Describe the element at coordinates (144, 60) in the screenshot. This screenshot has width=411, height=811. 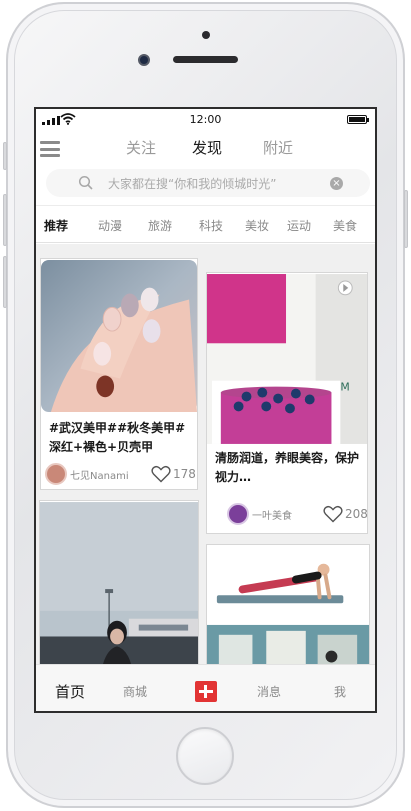
I see `front-camera` at that location.